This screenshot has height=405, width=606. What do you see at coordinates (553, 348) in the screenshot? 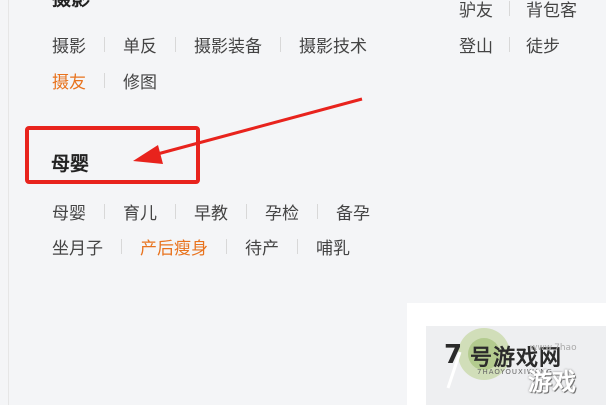
I see `watermark-url: www.7hao` at bounding box center [553, 348].